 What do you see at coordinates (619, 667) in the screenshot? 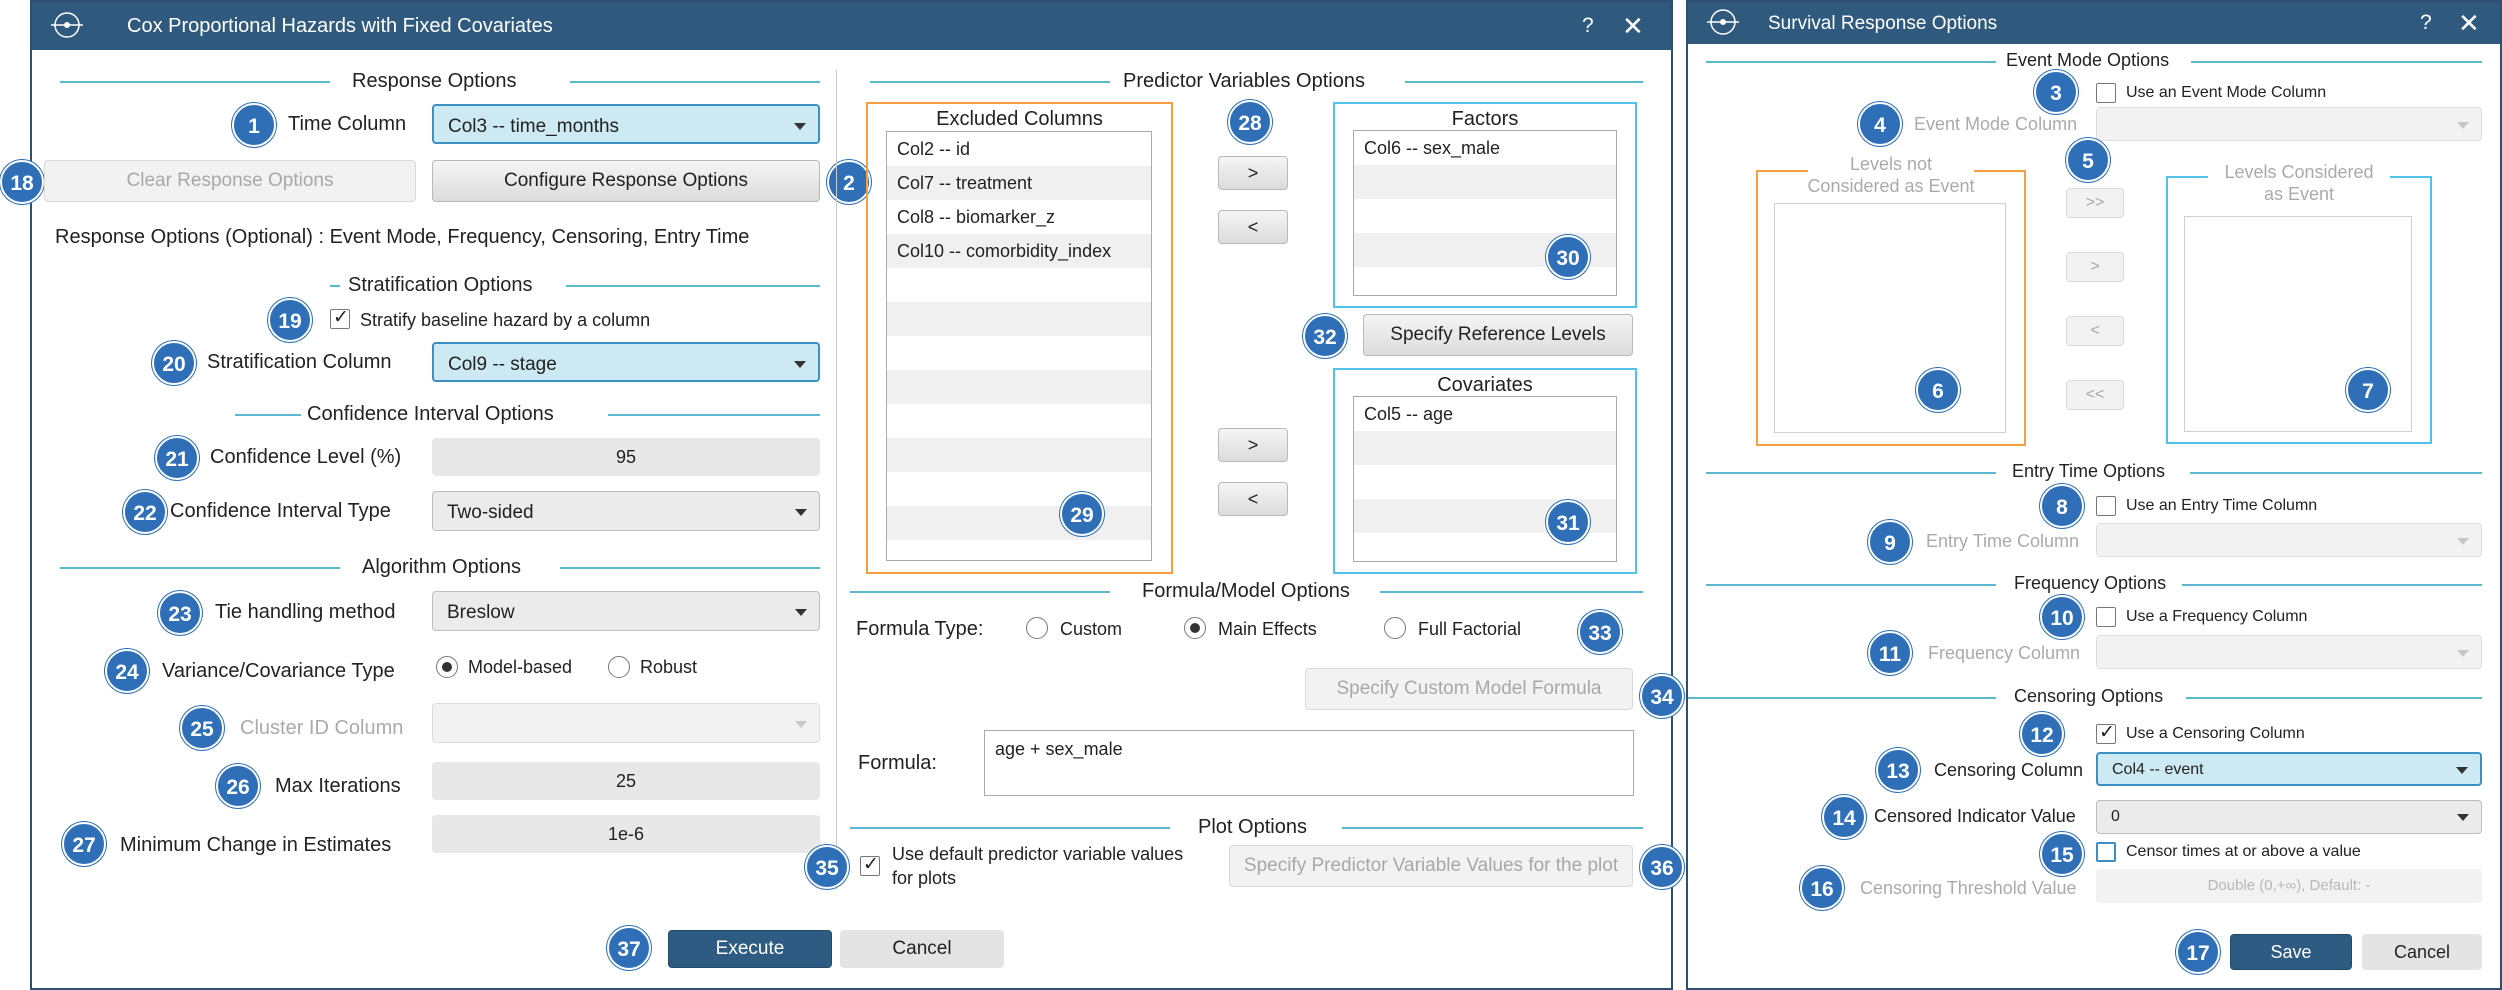
I see `variance-robust-radio` at bounding box center [619, 667].